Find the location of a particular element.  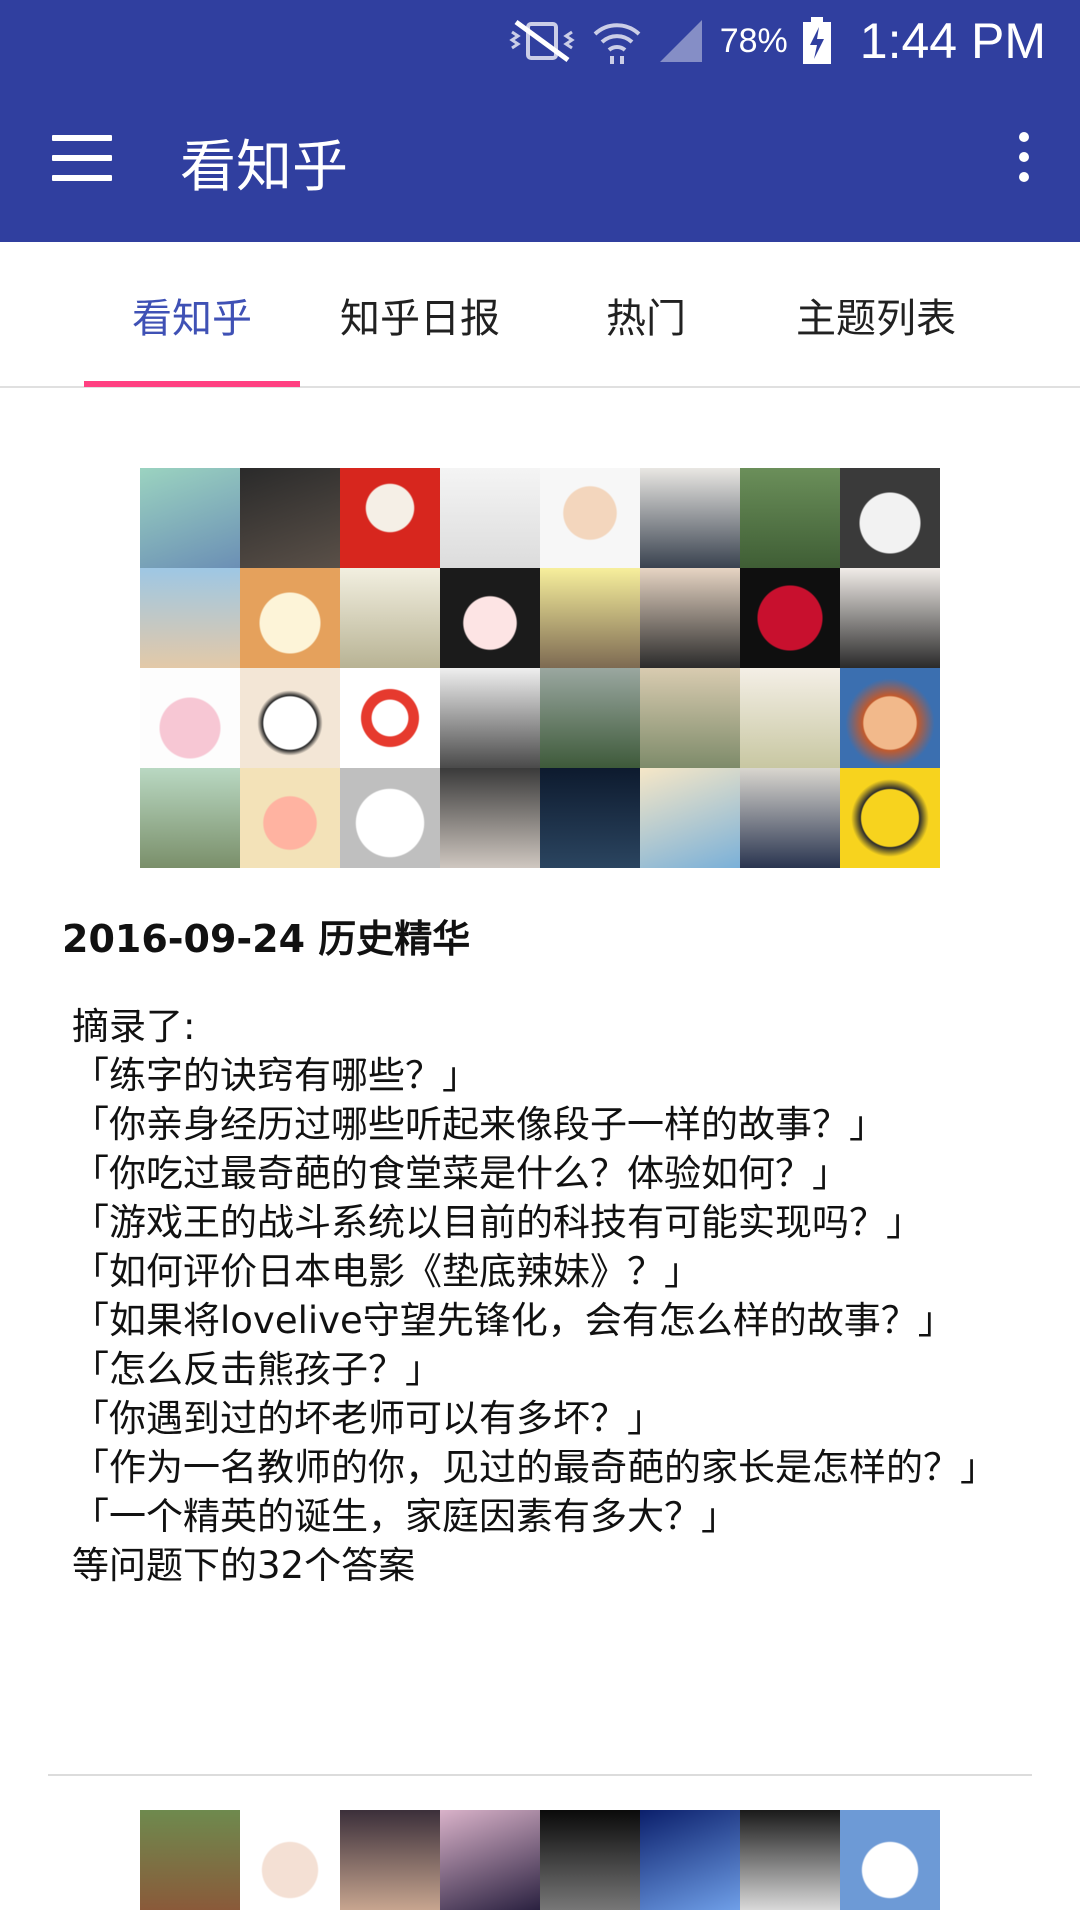

tab-topic-list: 主题列表 is located at coordinates (876, 315).